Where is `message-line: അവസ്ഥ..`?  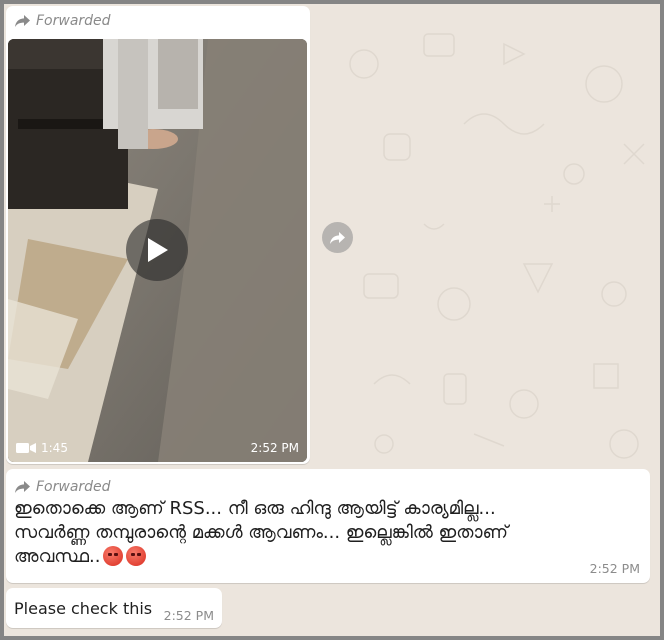 message-line: അവസ്ഥ.. is located at coordinates (57, 556).